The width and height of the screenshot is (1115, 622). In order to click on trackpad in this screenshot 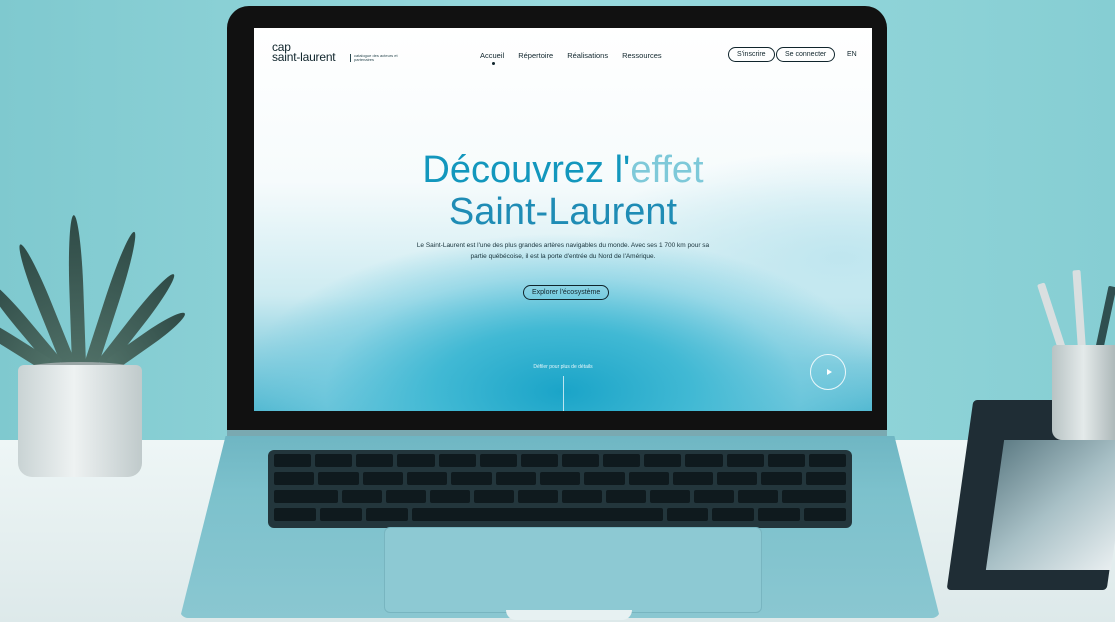, I will do `click(573, 570)`.